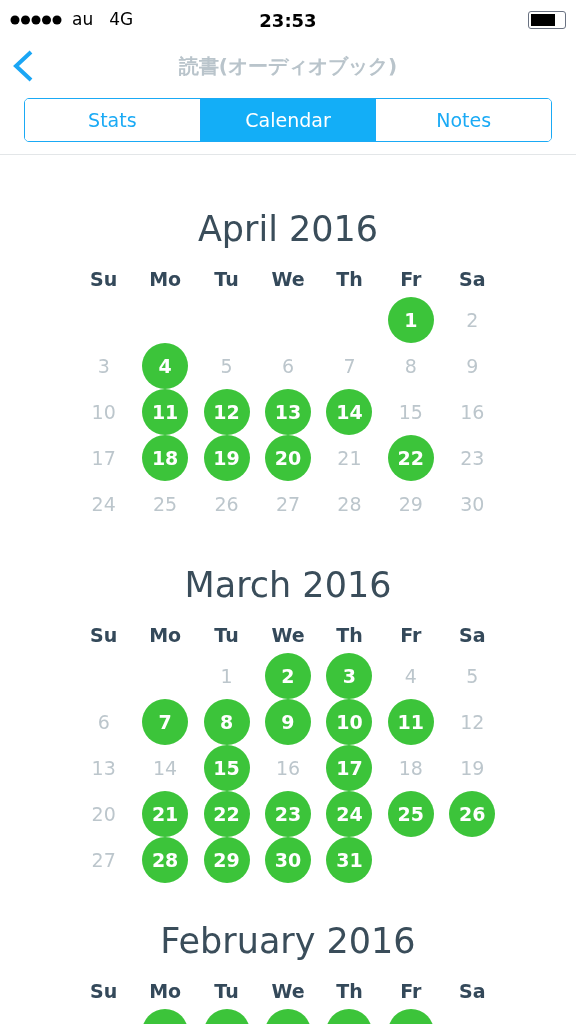  What do you see at coordinates (226, 722) in the screenshot?
I see `marked-day: 8` at bounding box center [226, 722].